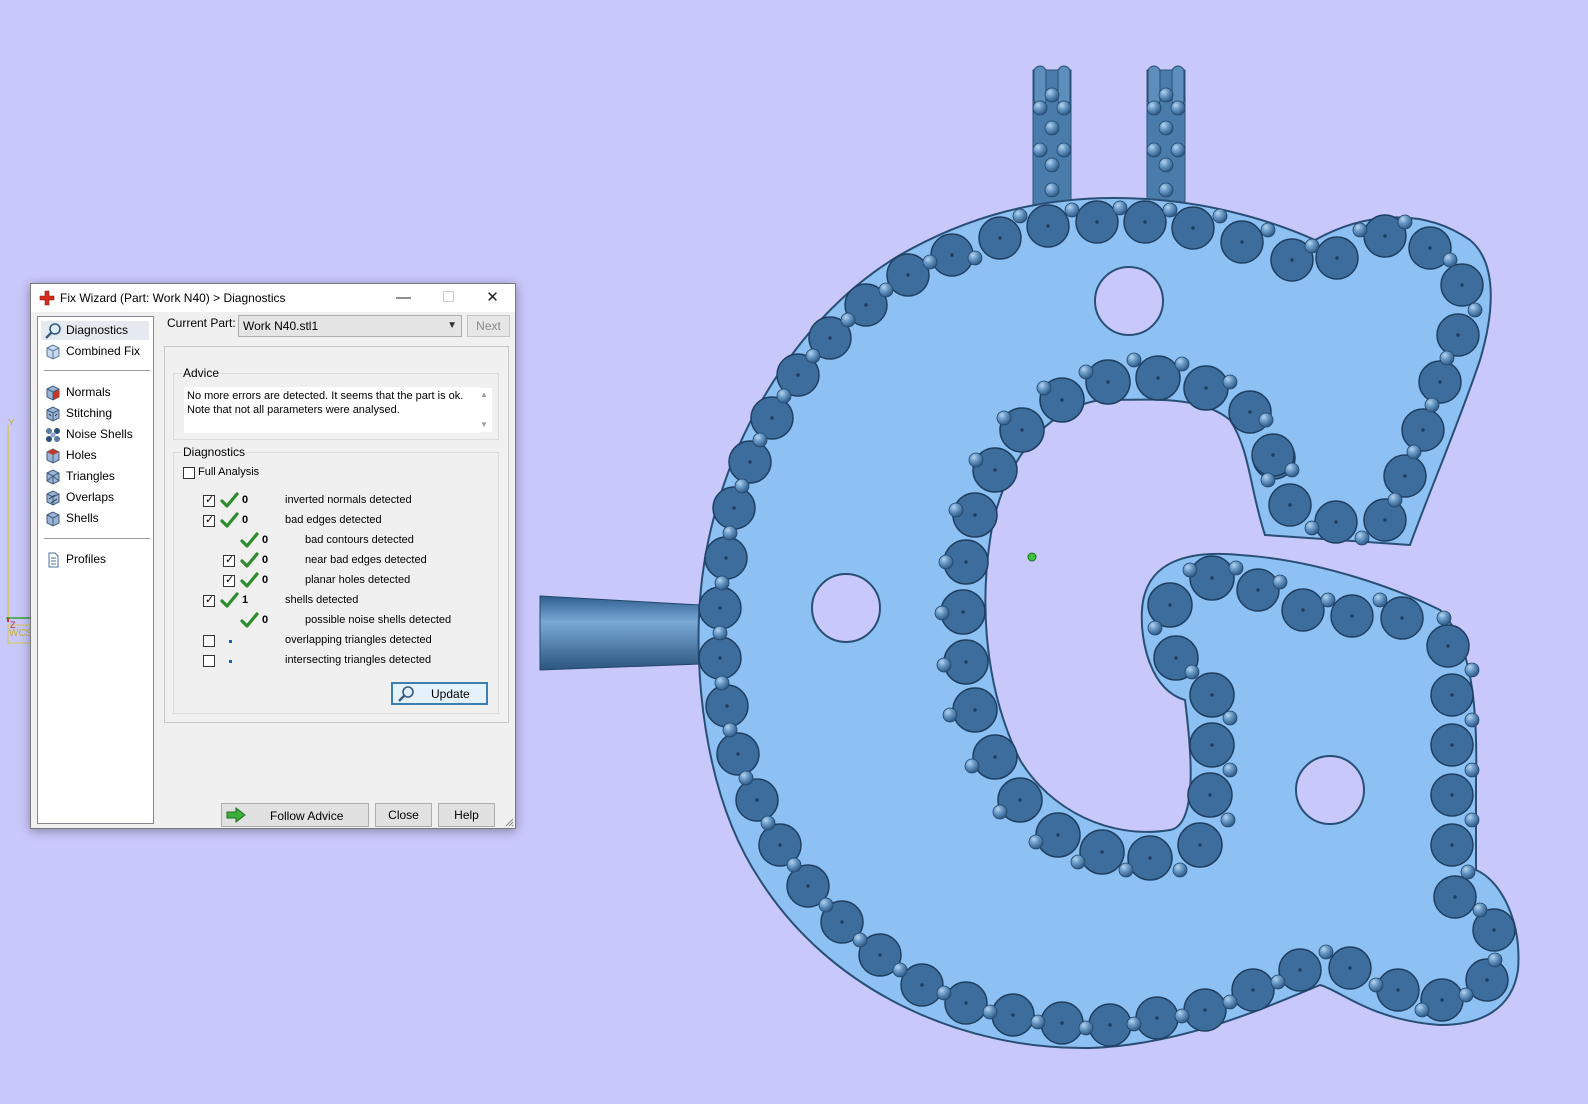 The width and height of the screenshot is (1588, 1104). Describe the element at coordinates (189, 473) in the screenshot. I see `full-analysis-checkbox` at that location.